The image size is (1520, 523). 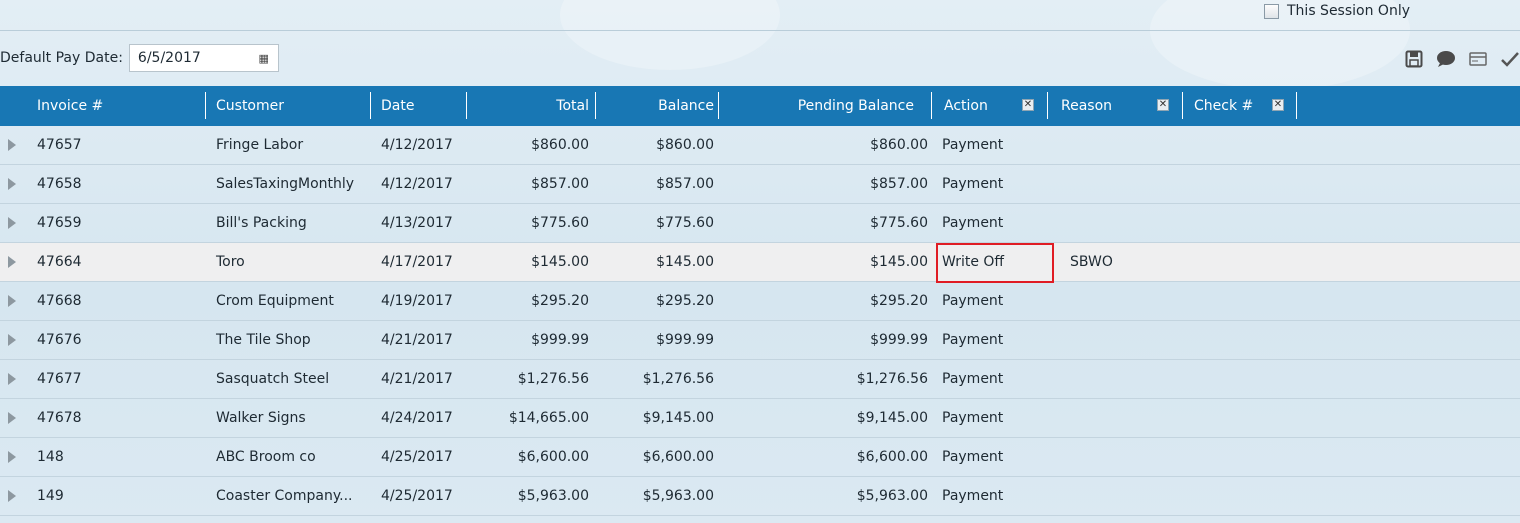 I want to click on default-pay-date-bar: Default Pay Date: 6/5/2017 ▦, so click(x=139, y=58).